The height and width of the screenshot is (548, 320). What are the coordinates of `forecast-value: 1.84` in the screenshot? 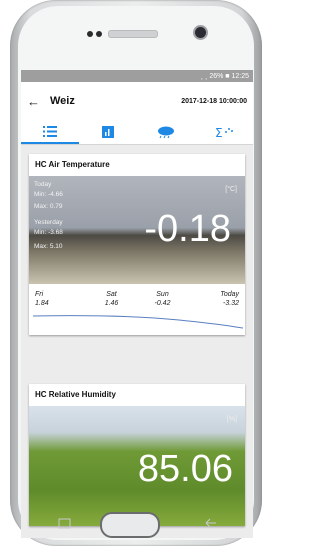 It's located at (42, 303).